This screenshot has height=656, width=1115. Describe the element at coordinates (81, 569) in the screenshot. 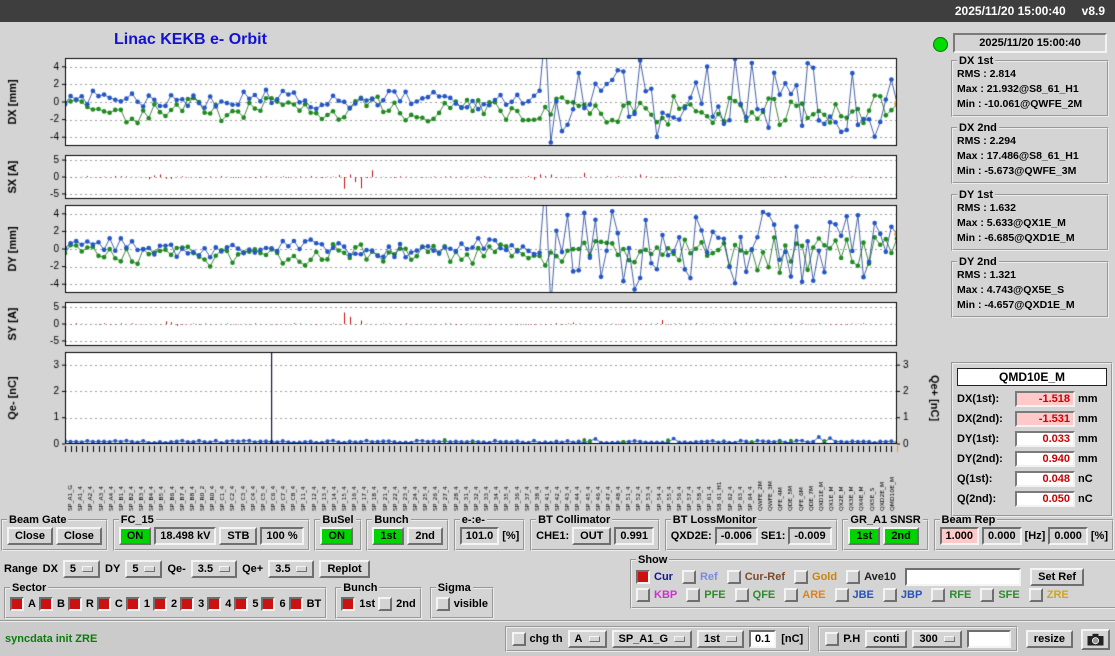

I see `range-dx-select: 5` at that location.